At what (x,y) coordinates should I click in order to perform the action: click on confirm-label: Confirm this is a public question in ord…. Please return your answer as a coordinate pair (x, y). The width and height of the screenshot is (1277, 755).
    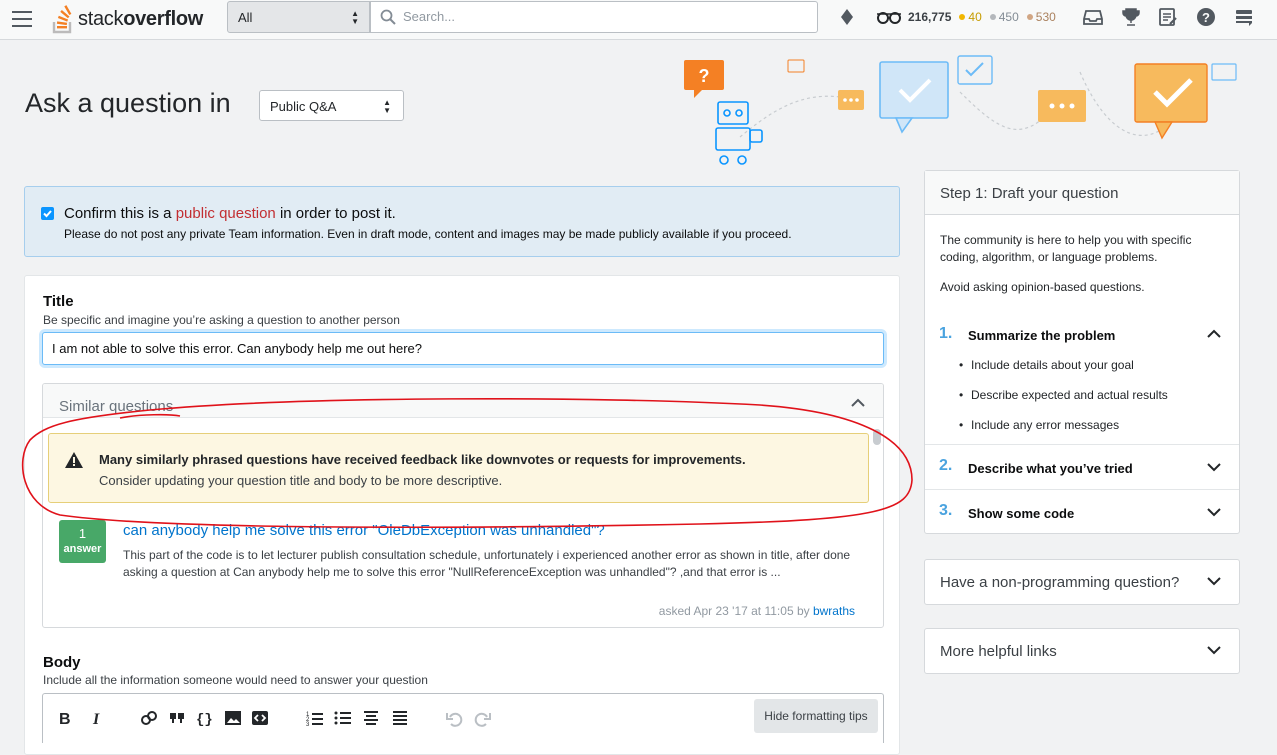
    Looking at the image, I should click on (230, 213).